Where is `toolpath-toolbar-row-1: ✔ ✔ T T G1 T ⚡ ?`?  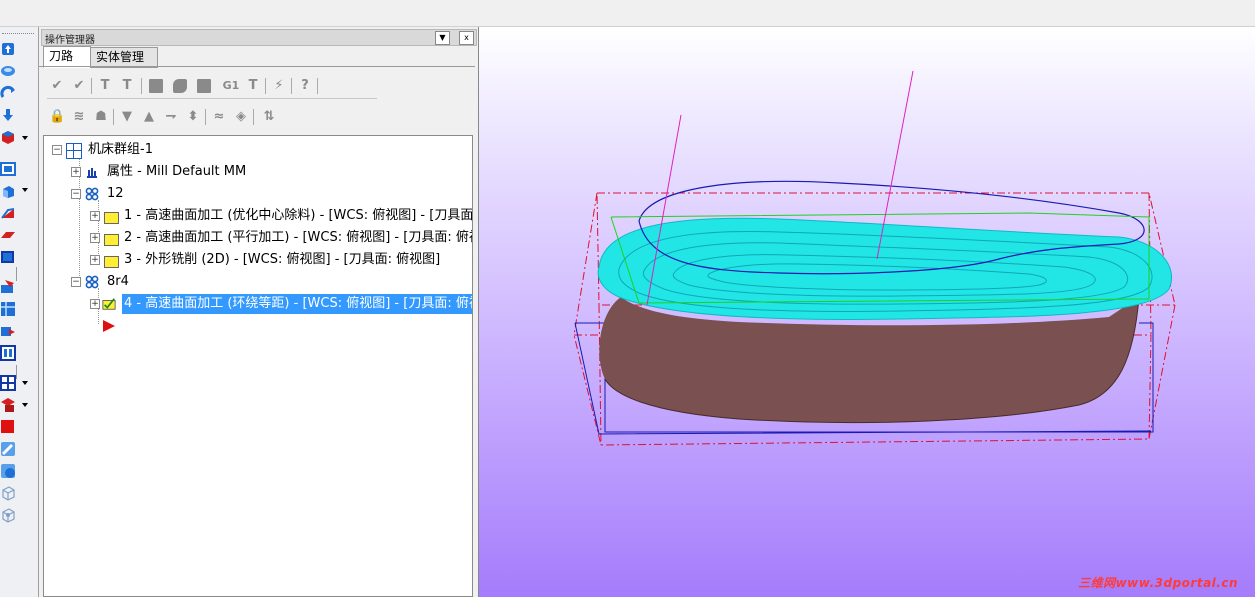 toolpath-toolbar-row-1: ✔ ✔ T T G1 T ⚡ ? is located at coordinates (217, 85).